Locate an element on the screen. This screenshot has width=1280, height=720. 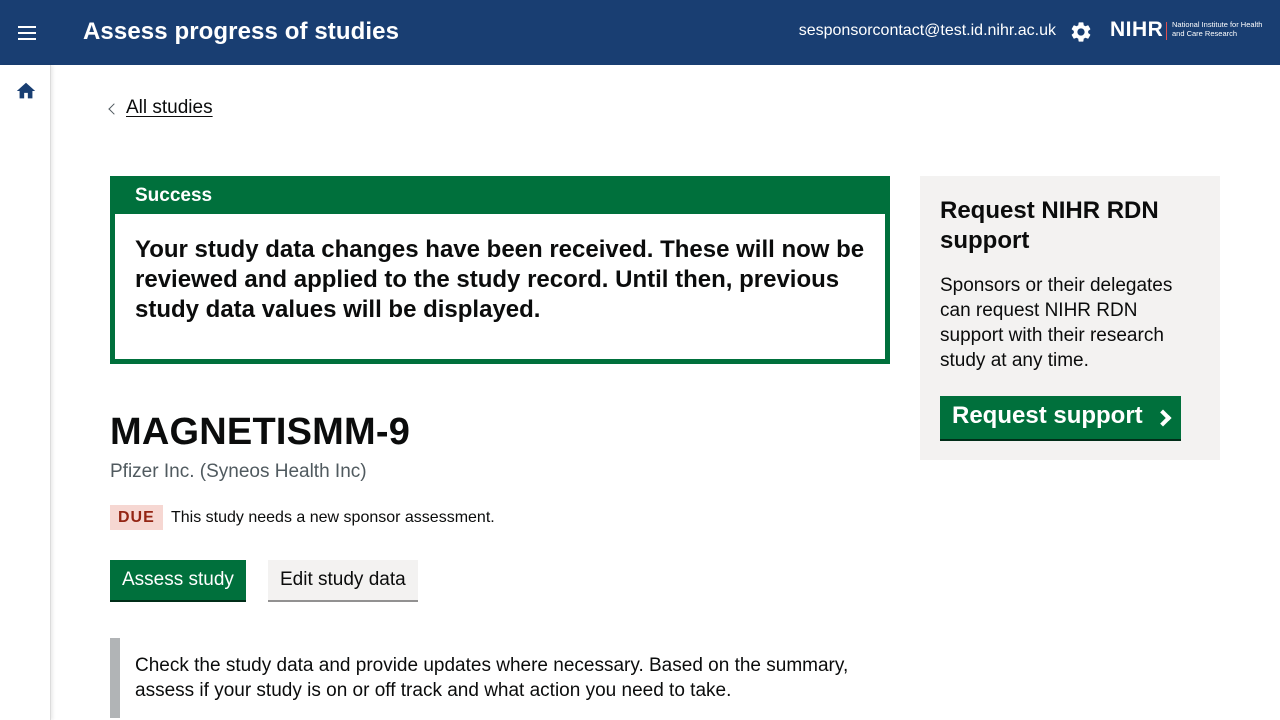
request-support-label: Request support is located at coordinates (1047, 415).